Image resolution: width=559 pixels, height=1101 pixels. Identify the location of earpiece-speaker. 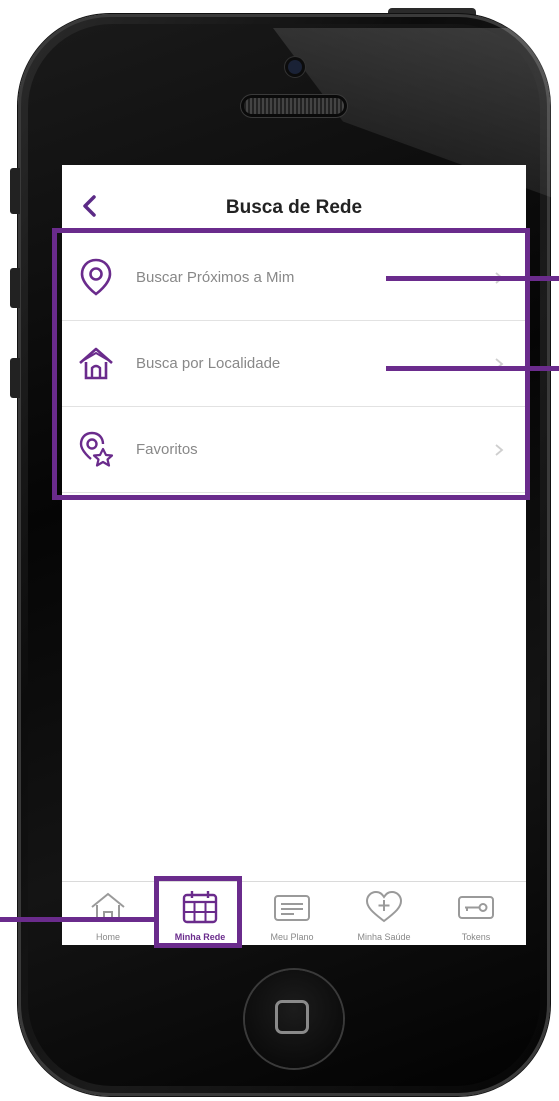
(294, 106).